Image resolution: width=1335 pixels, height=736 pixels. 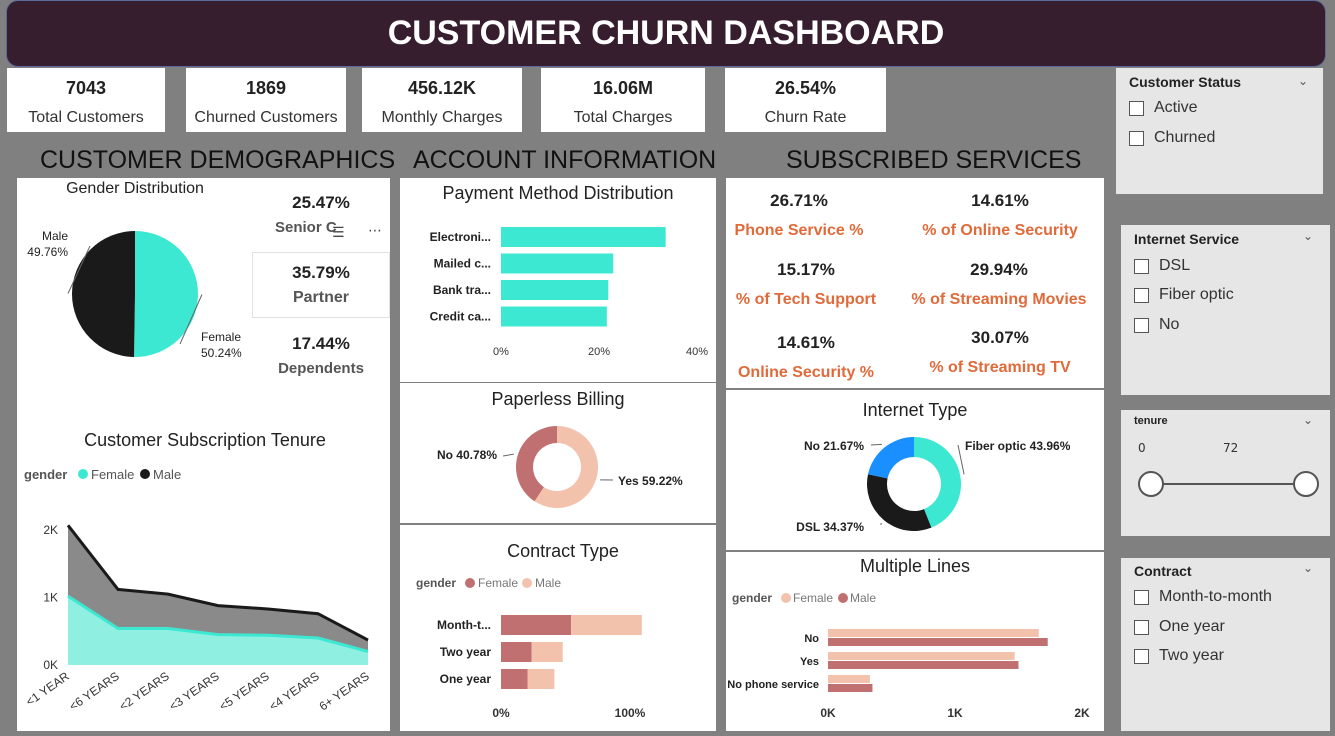 I want to click on category-label: No, so click(x=811, y=639).